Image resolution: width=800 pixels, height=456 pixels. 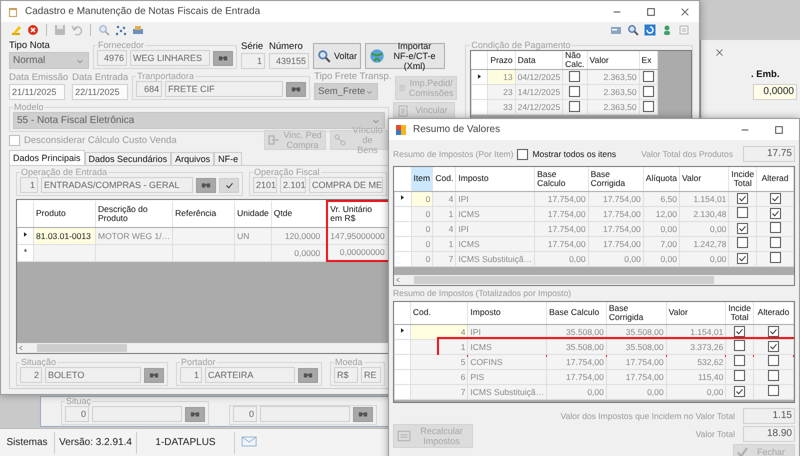 I want to click on action-button: Importar NF-e/CT-e (Xml), so click(x=405, y=56).